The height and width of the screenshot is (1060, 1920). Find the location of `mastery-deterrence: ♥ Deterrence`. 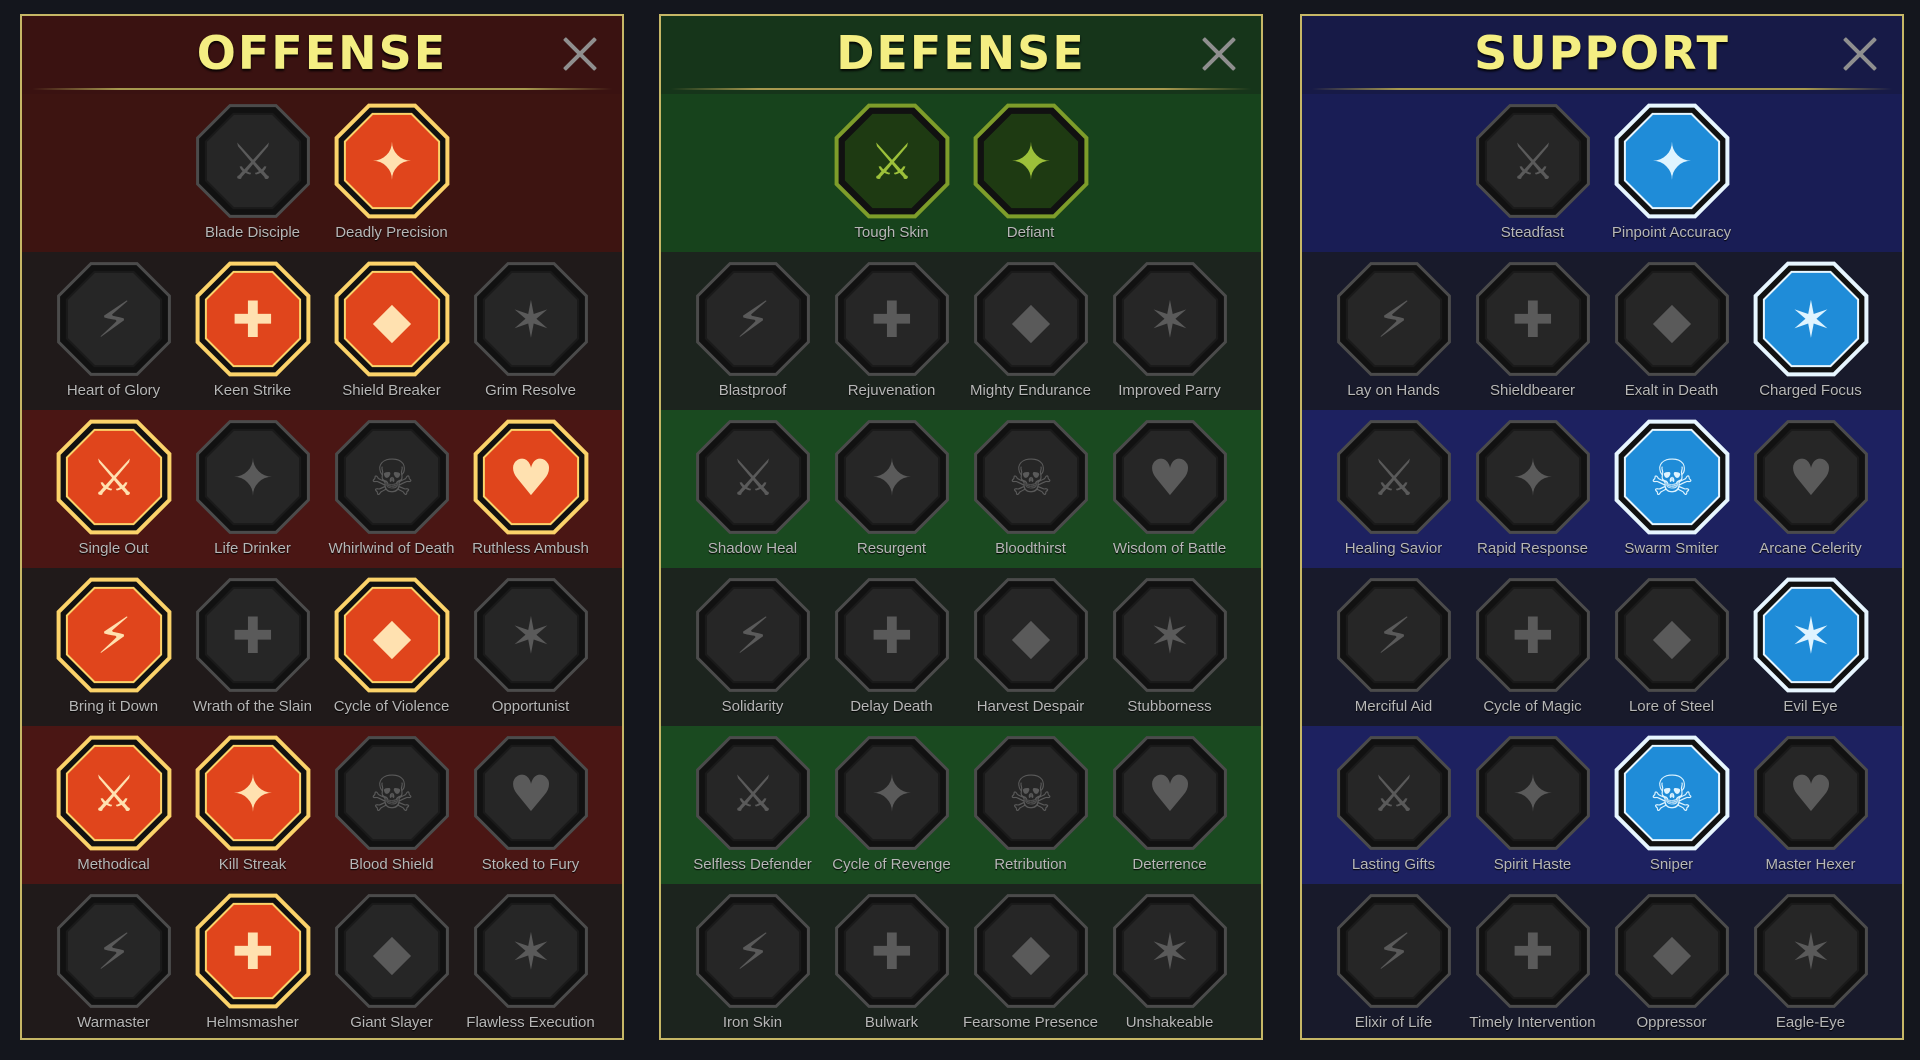

mastery-deterrence: ♥ Deterrence is located at coordinates (1169, 802).